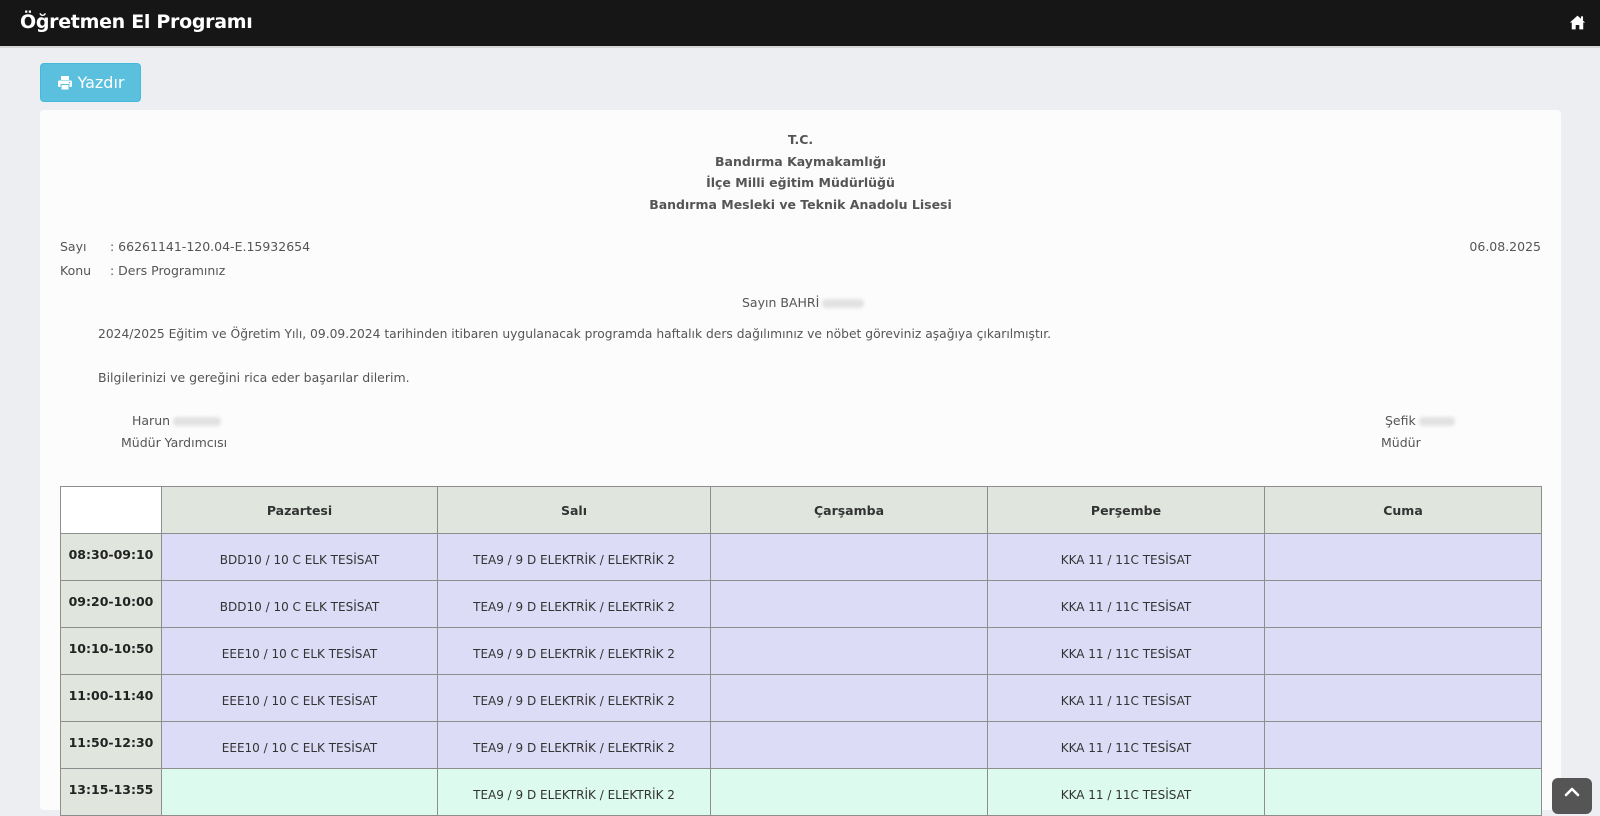 This screenshot has height=816, width=1600. Describe the element at coordinates (64, 82) in the screenshot. I see `print-icon` at that location.